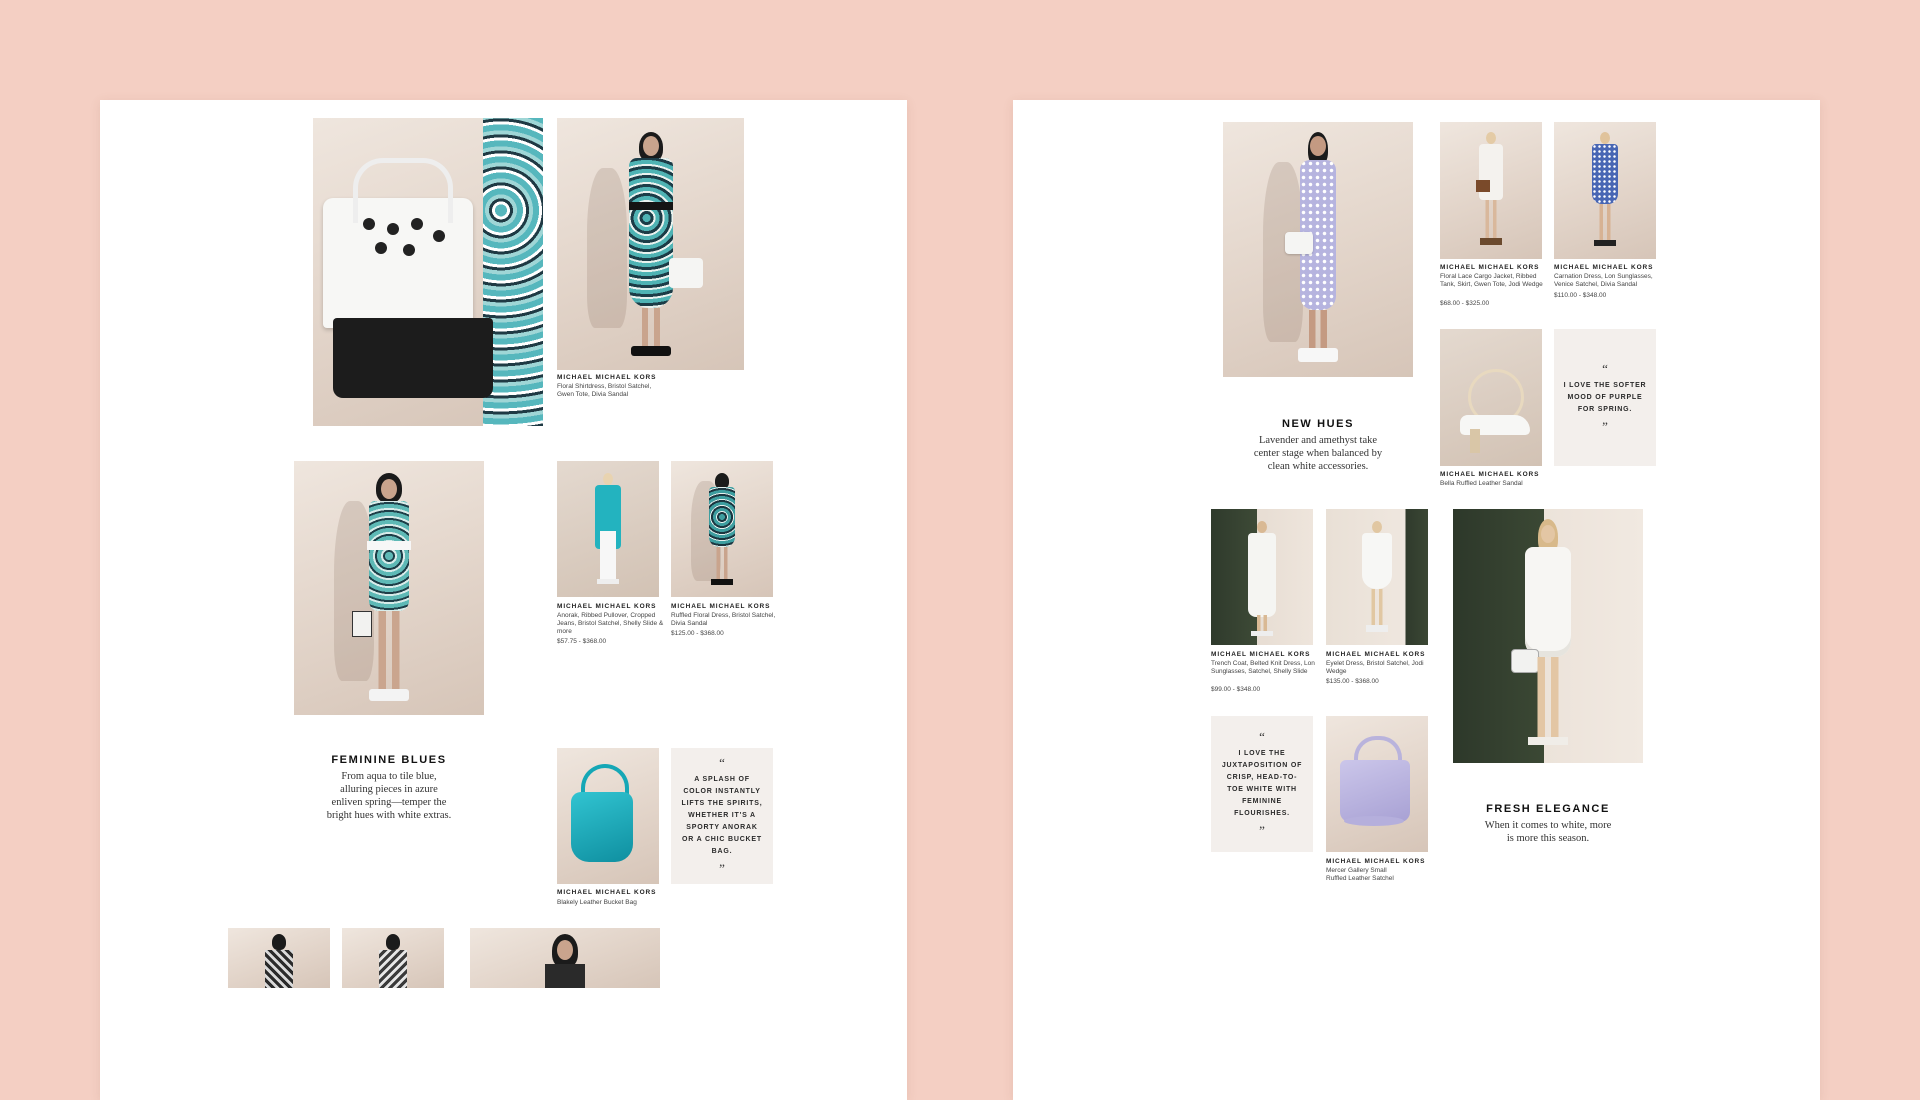 The height and width of the screenshot is (1100, 1920). What do you see at coordinates (1605, 174) in the screenshot?
I see `model-carnation-dress` at bounding box center [1605, 174].